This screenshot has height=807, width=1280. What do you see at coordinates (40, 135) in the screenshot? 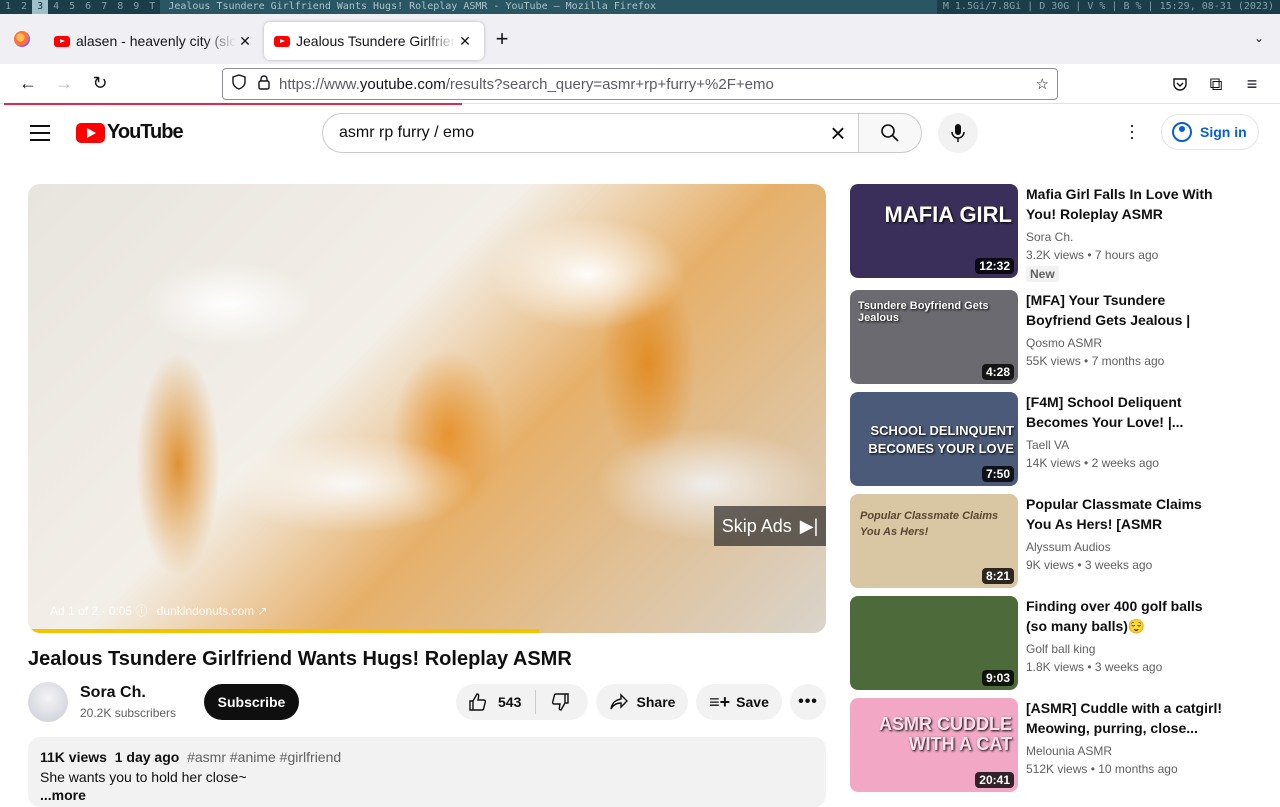
I see `guide-menu-icon` at bounding box center [40, 135].